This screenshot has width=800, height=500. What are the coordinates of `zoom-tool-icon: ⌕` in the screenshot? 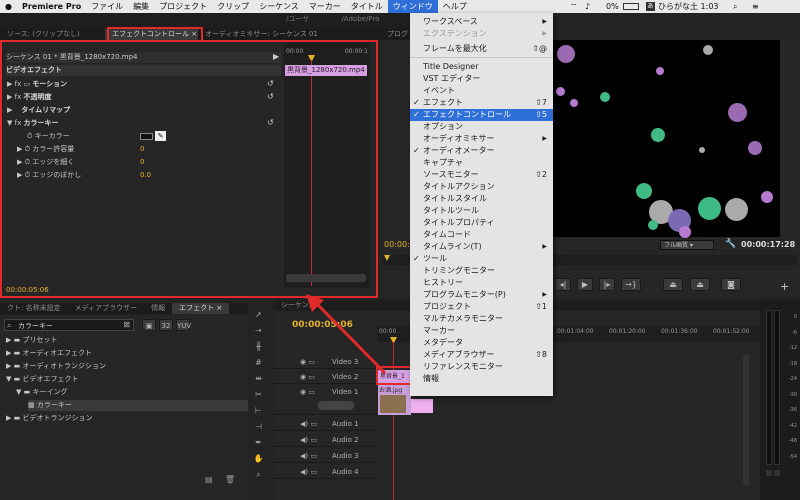 It's located at (258, 474).